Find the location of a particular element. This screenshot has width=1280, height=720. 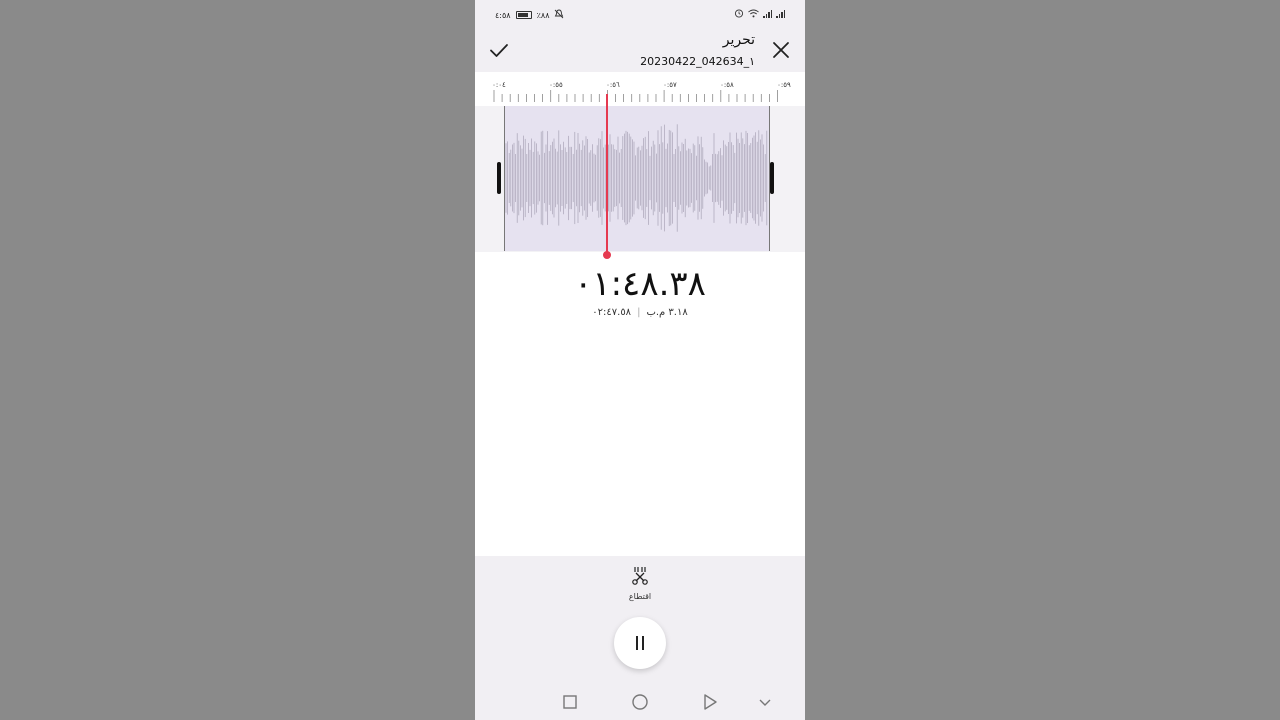

cut-label: اقتطاع is located at coordinates (640, 596).